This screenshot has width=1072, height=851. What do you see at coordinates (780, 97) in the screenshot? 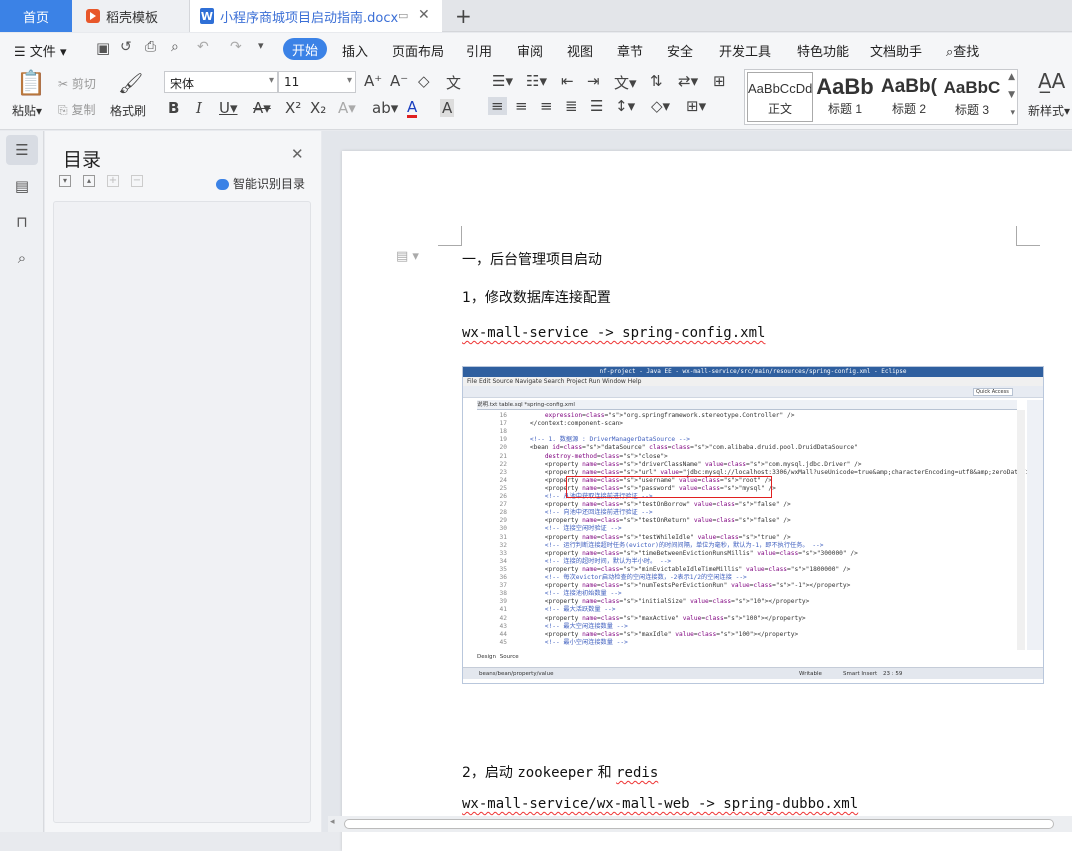
I see `style-normal: AaBbCcDd 正文` at bounding box center [780, 97].